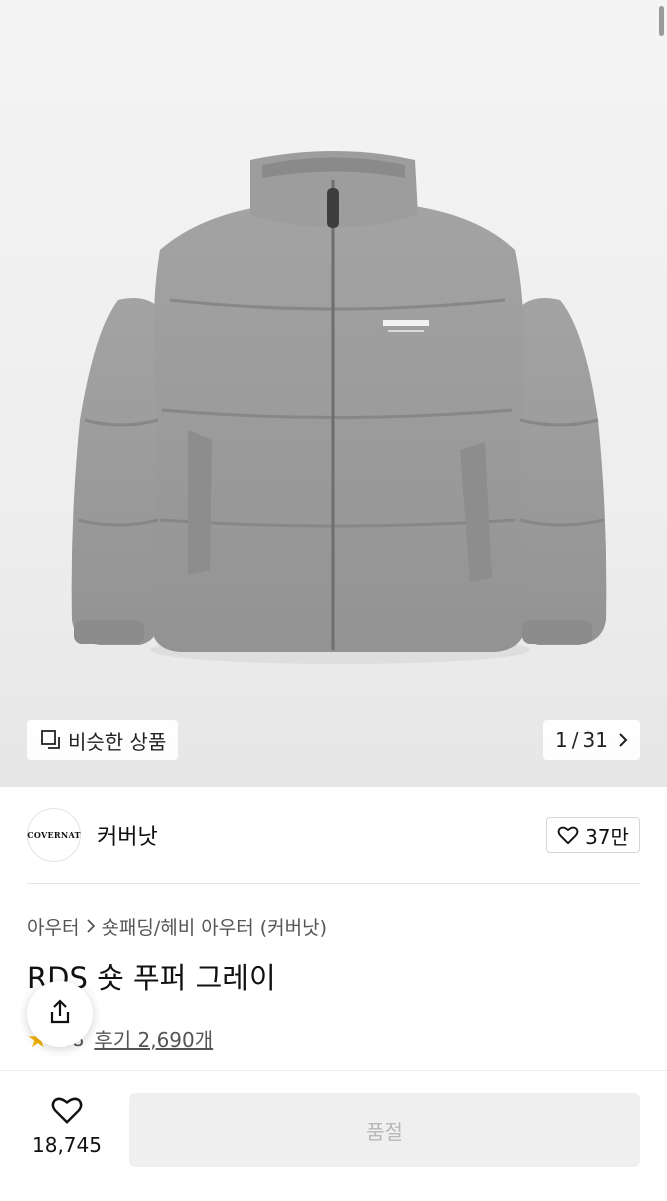  What do you see at coordinates (117, 741) in the screenshot?
I see `similar-products-label: 비슷한 상품` at bounding box center [117, 741].